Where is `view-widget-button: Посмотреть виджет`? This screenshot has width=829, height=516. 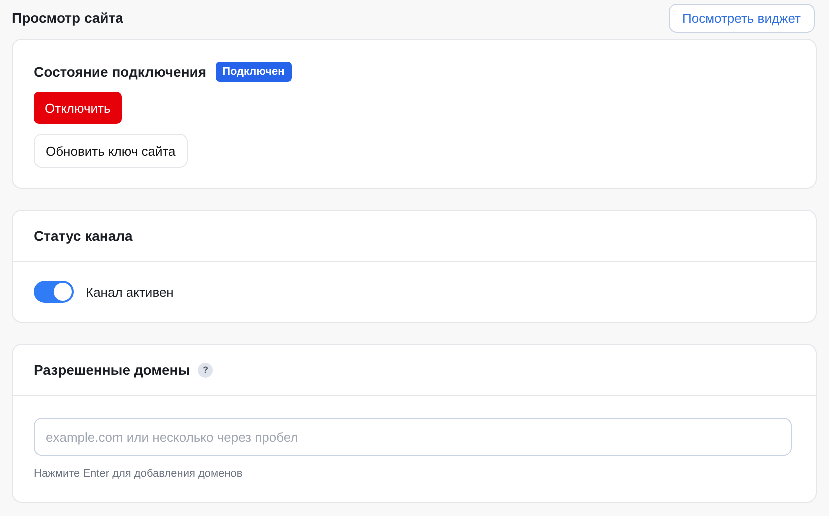
view-widget-button: Посмотреть виджет is located at coordinates (741, 18).